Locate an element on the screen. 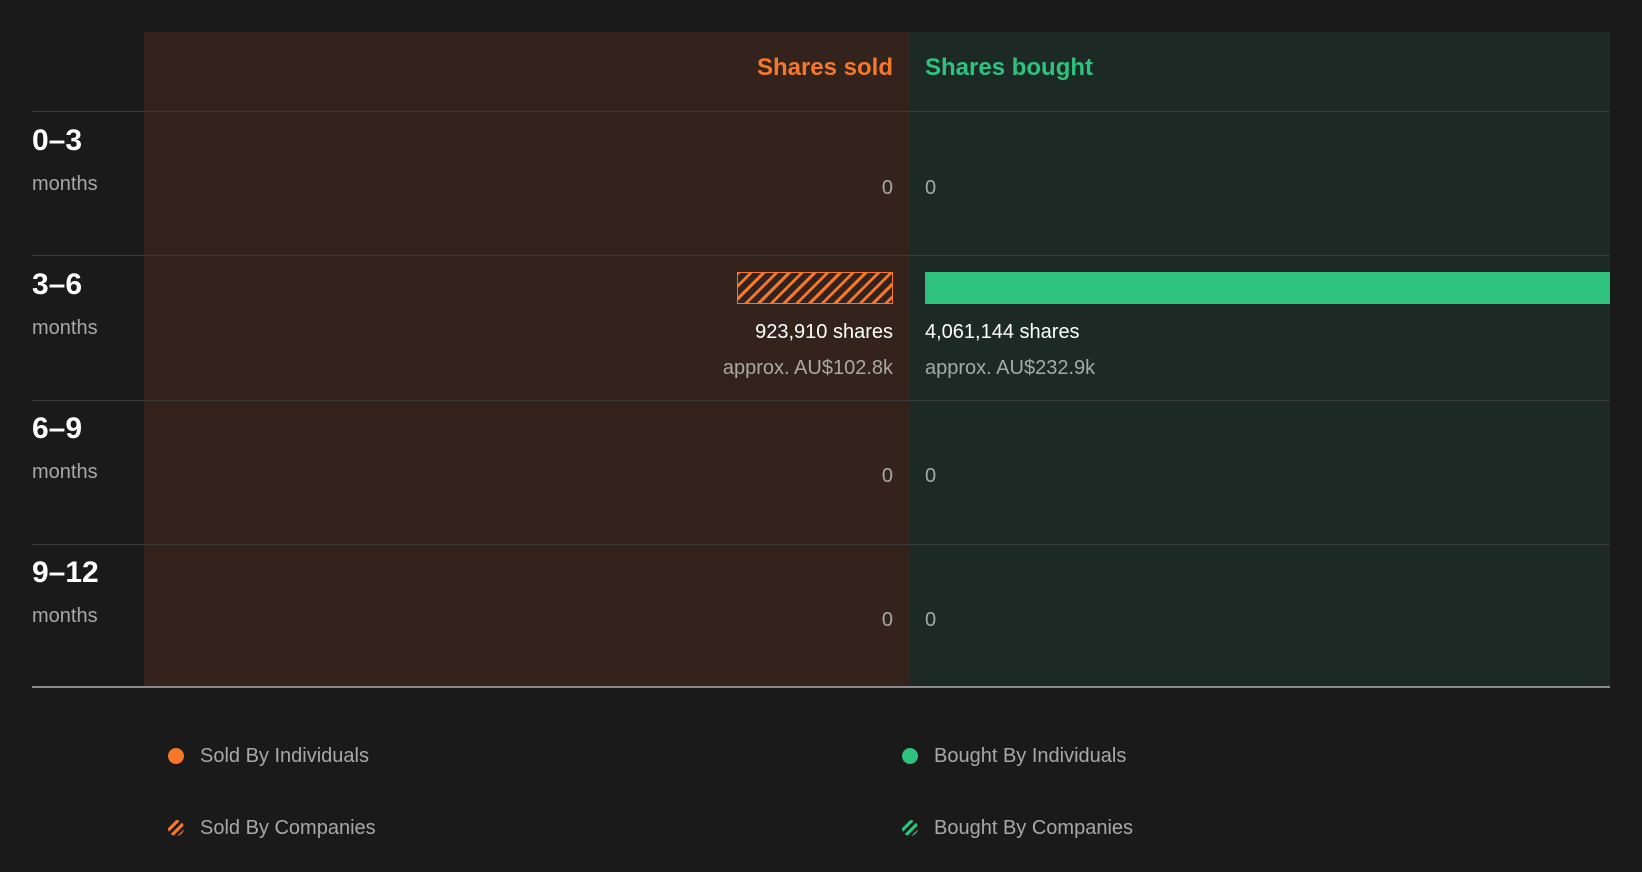 The height and width of the screenshot is (872, 1642). legend-sold-companies: Sold By Companies is located at coordinates (272, 828).